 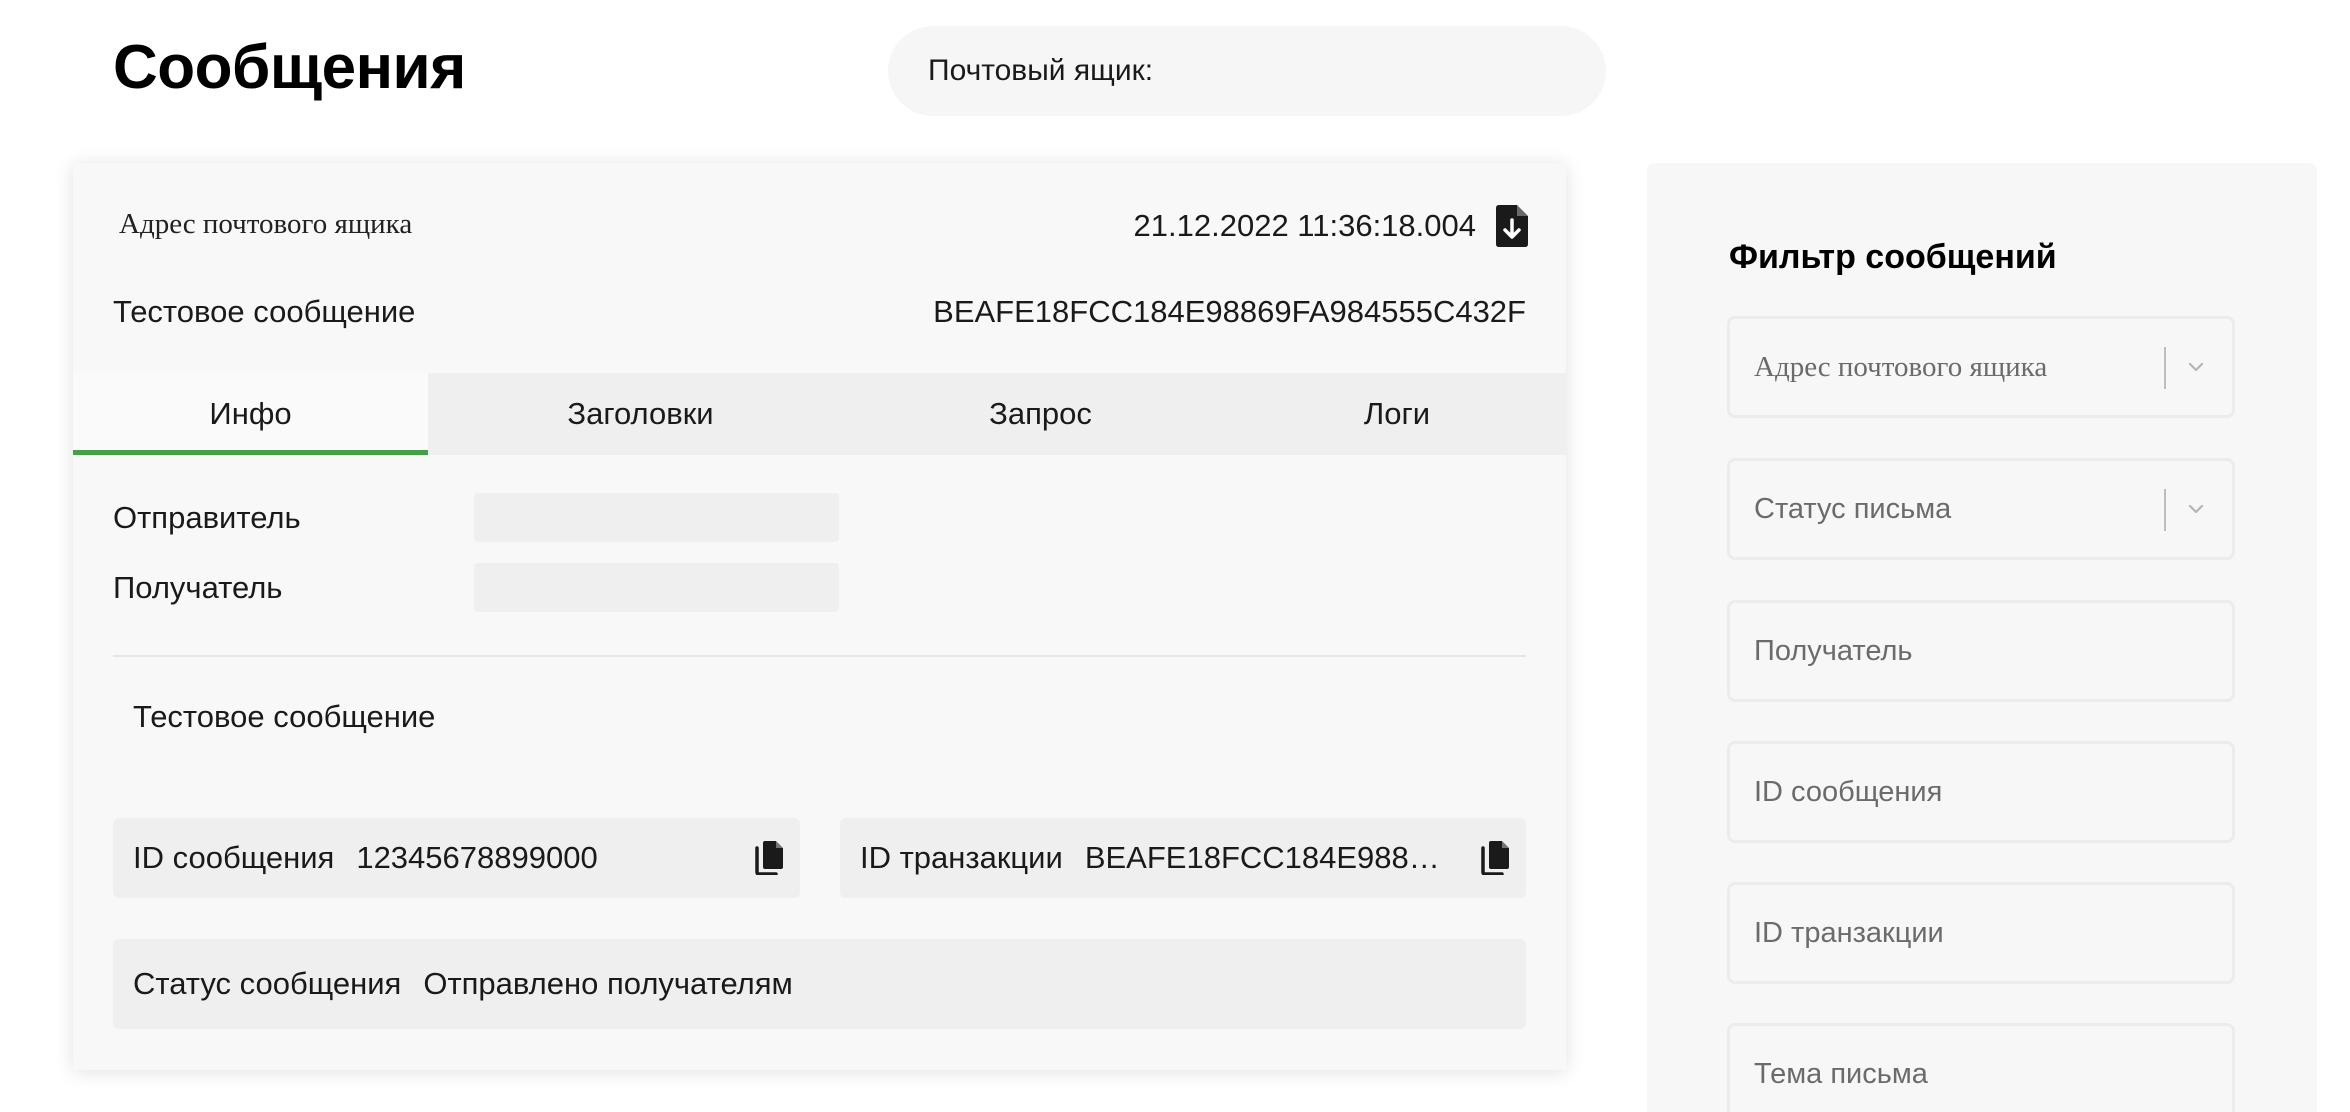 I want to click on message-id-value: 12345678899000, so click(x=477, y=857).